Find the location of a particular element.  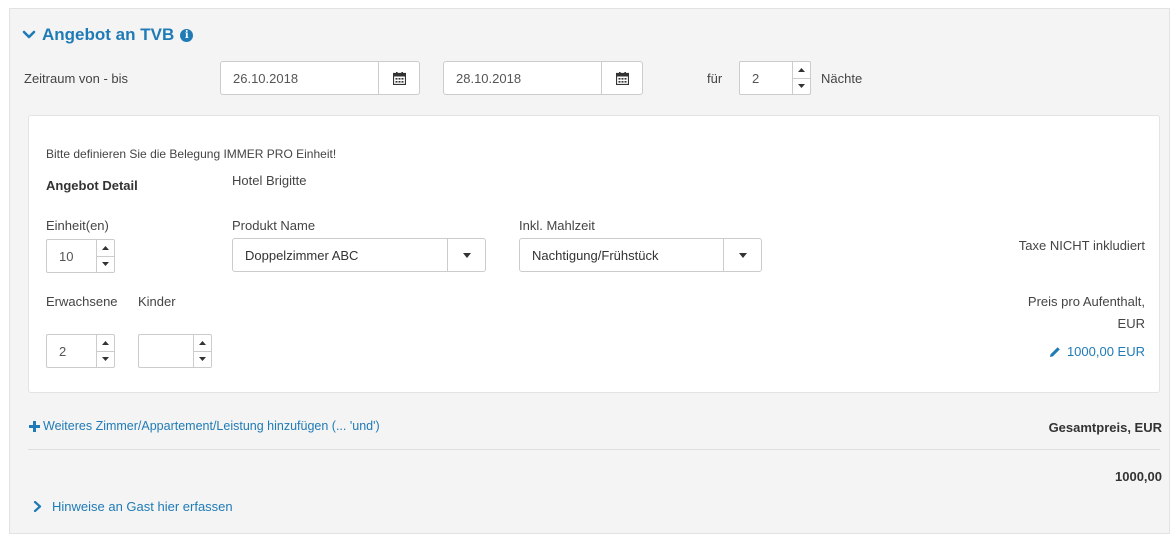

units-decrement-button is located at coordinates (105, 264).